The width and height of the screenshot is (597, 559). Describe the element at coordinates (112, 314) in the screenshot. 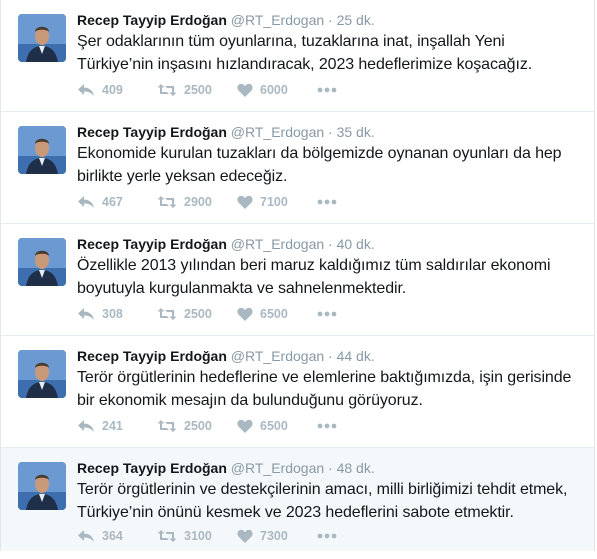

I see `reply-count: 308` at that location.